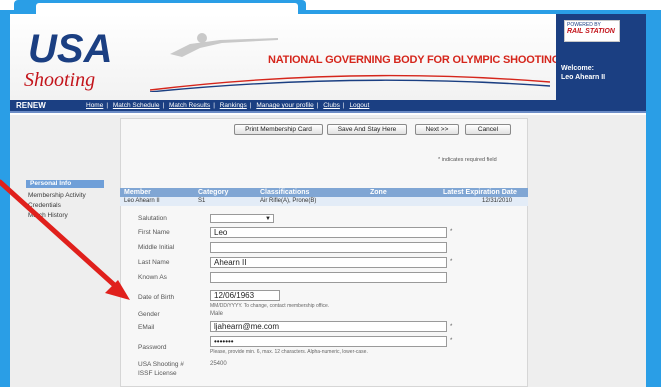 The width and height of the screenshot is (661, 387). I want to click on col-classifications: Classifications, so click(285, 192).